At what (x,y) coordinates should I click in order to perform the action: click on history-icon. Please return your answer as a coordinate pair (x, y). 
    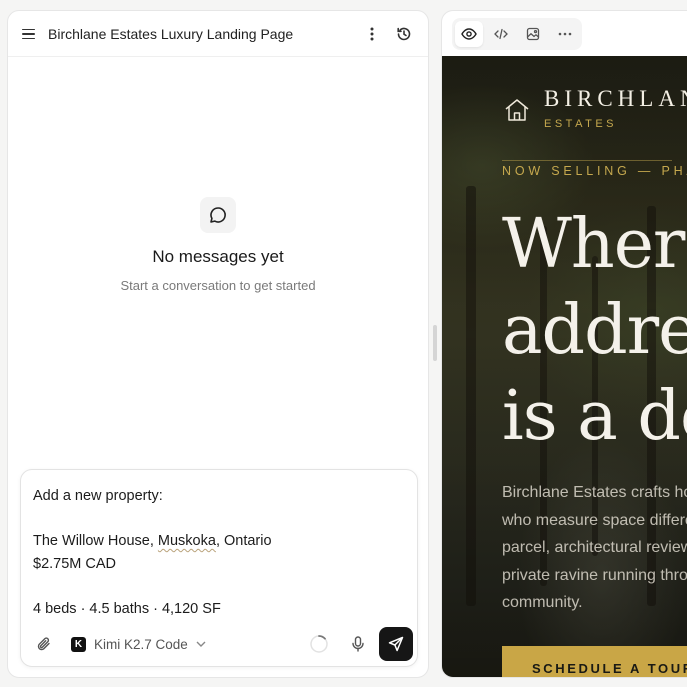
    Looking at the image, I should click on (404, 34).